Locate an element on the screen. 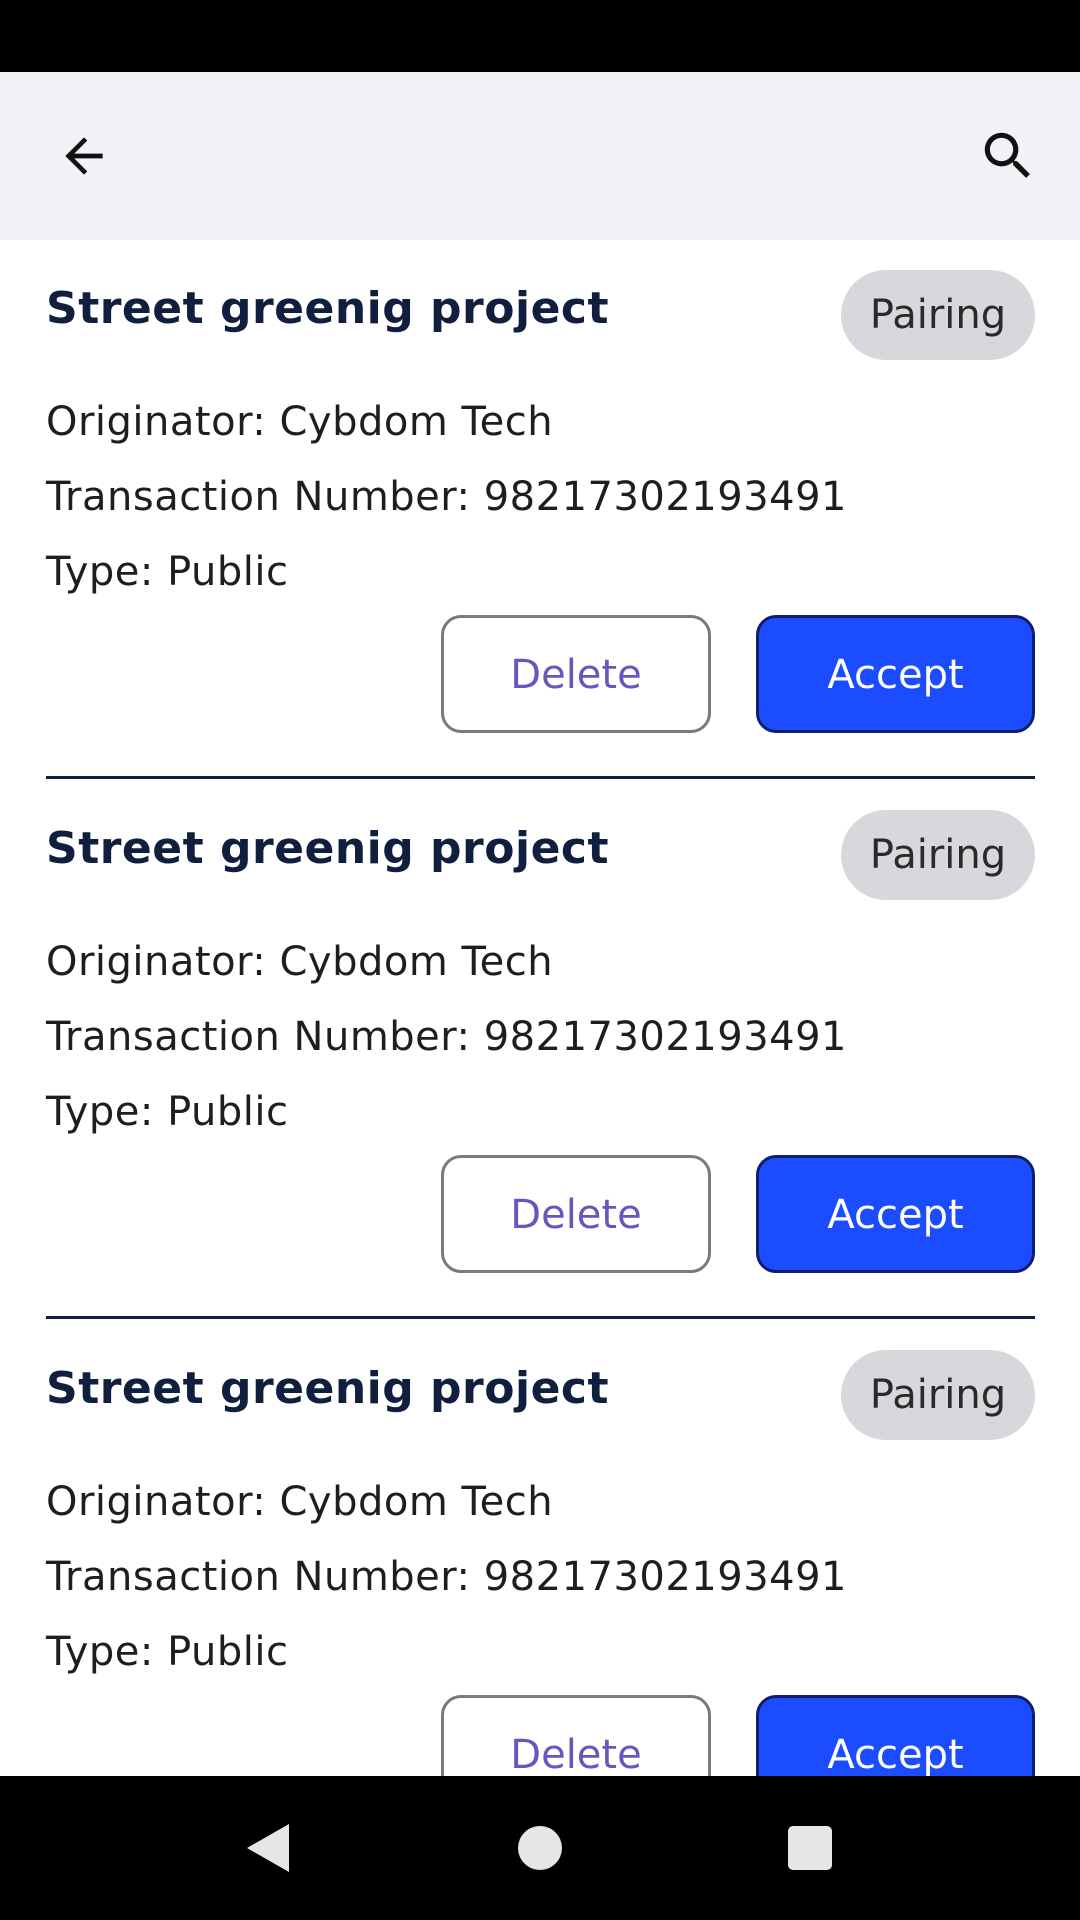 This screenshot has width=1080, height=1920. nav-home-circle-icon is located at coordinates (540, 1848).